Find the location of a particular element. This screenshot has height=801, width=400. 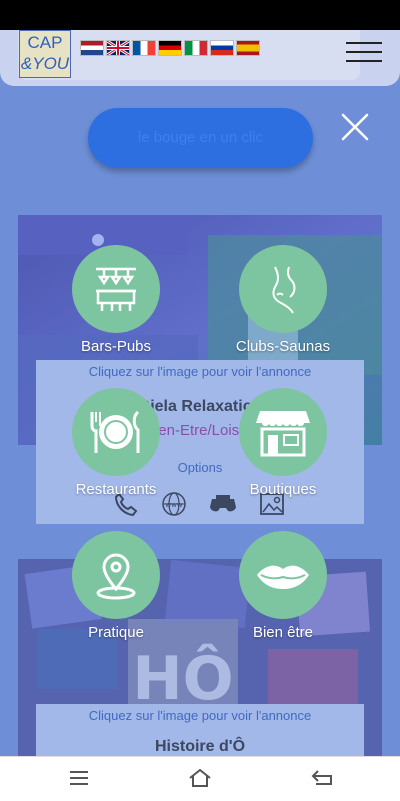

home-icon is located at coordinates (200, 778).